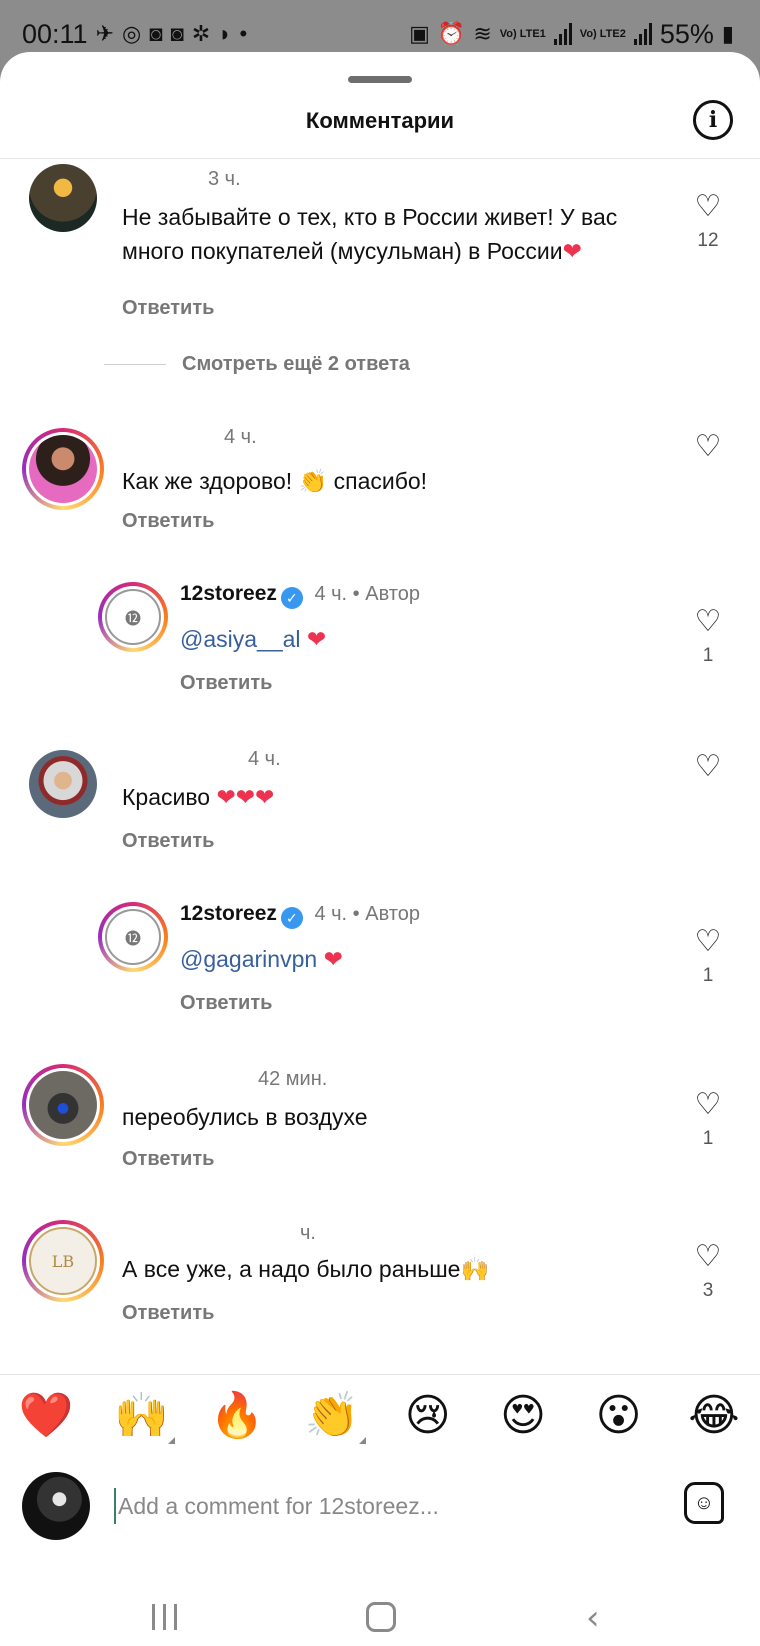 Image resolution: width=760 pixels, height=1646 pixels. I want to click on comment-text: переобулись в воздухе, so click(382, 1117).